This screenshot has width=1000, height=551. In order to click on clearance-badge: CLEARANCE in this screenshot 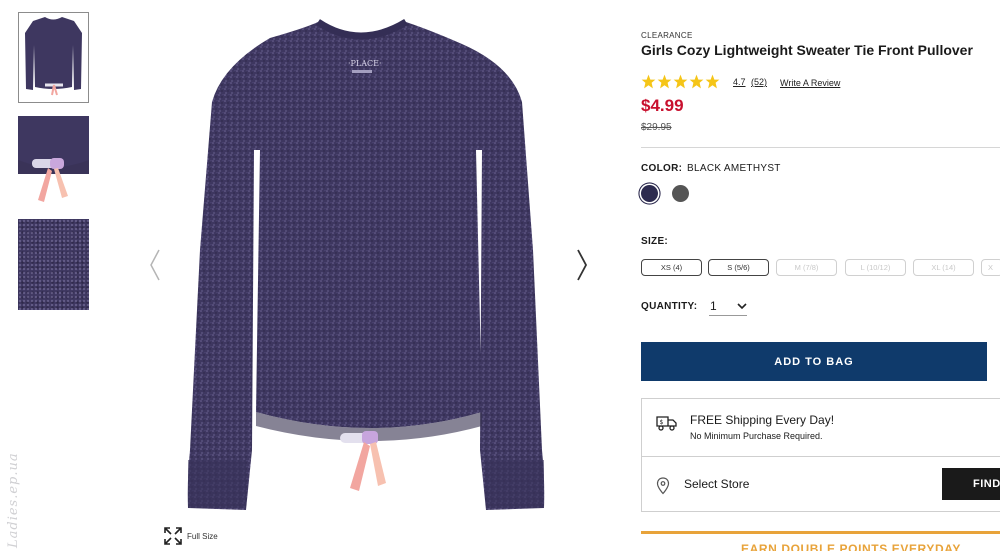, I will do `click(667, 35)`.